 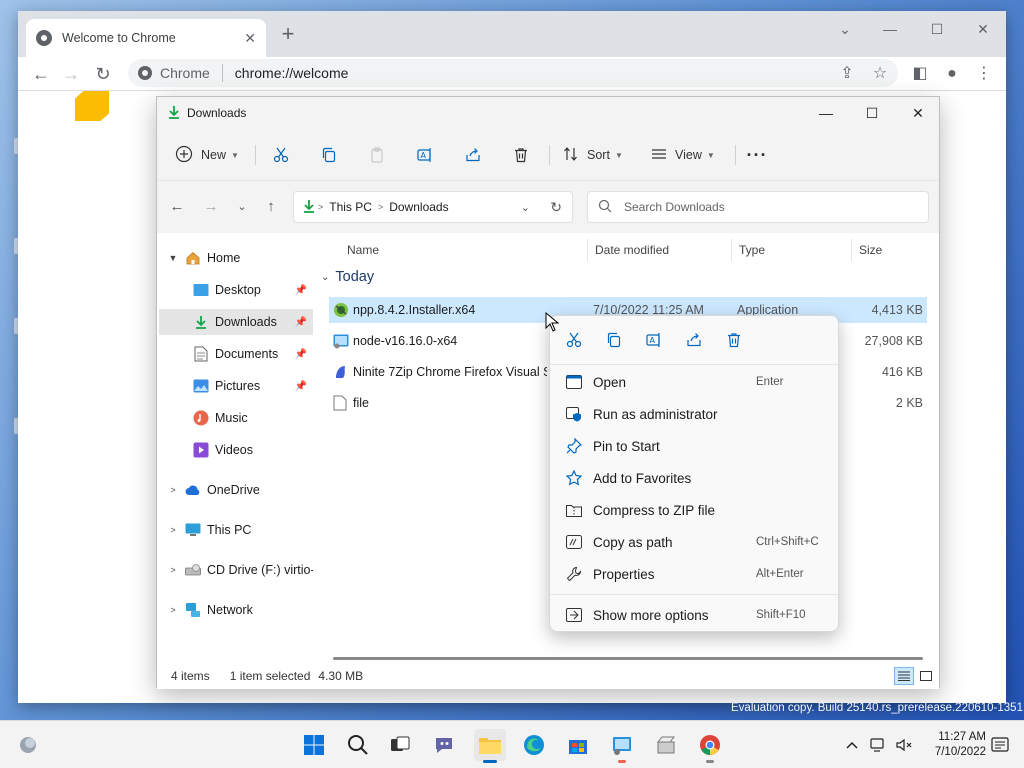 I want to click on menu-item-compress-to-zip: Compress to ZIP file, so click(x=694, y=510).